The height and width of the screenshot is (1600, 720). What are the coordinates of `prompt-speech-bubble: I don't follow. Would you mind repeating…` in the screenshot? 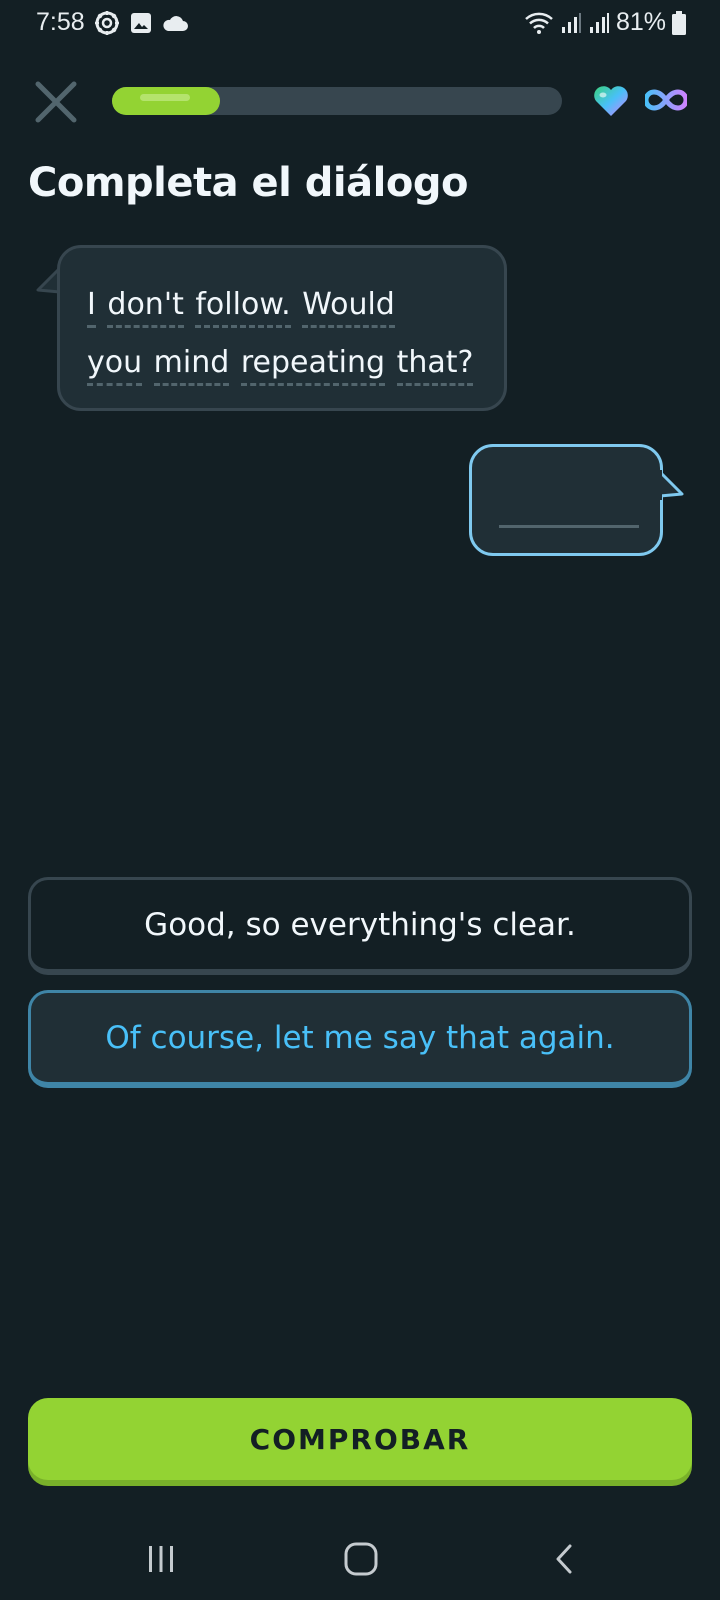 It's located at (282, 328).